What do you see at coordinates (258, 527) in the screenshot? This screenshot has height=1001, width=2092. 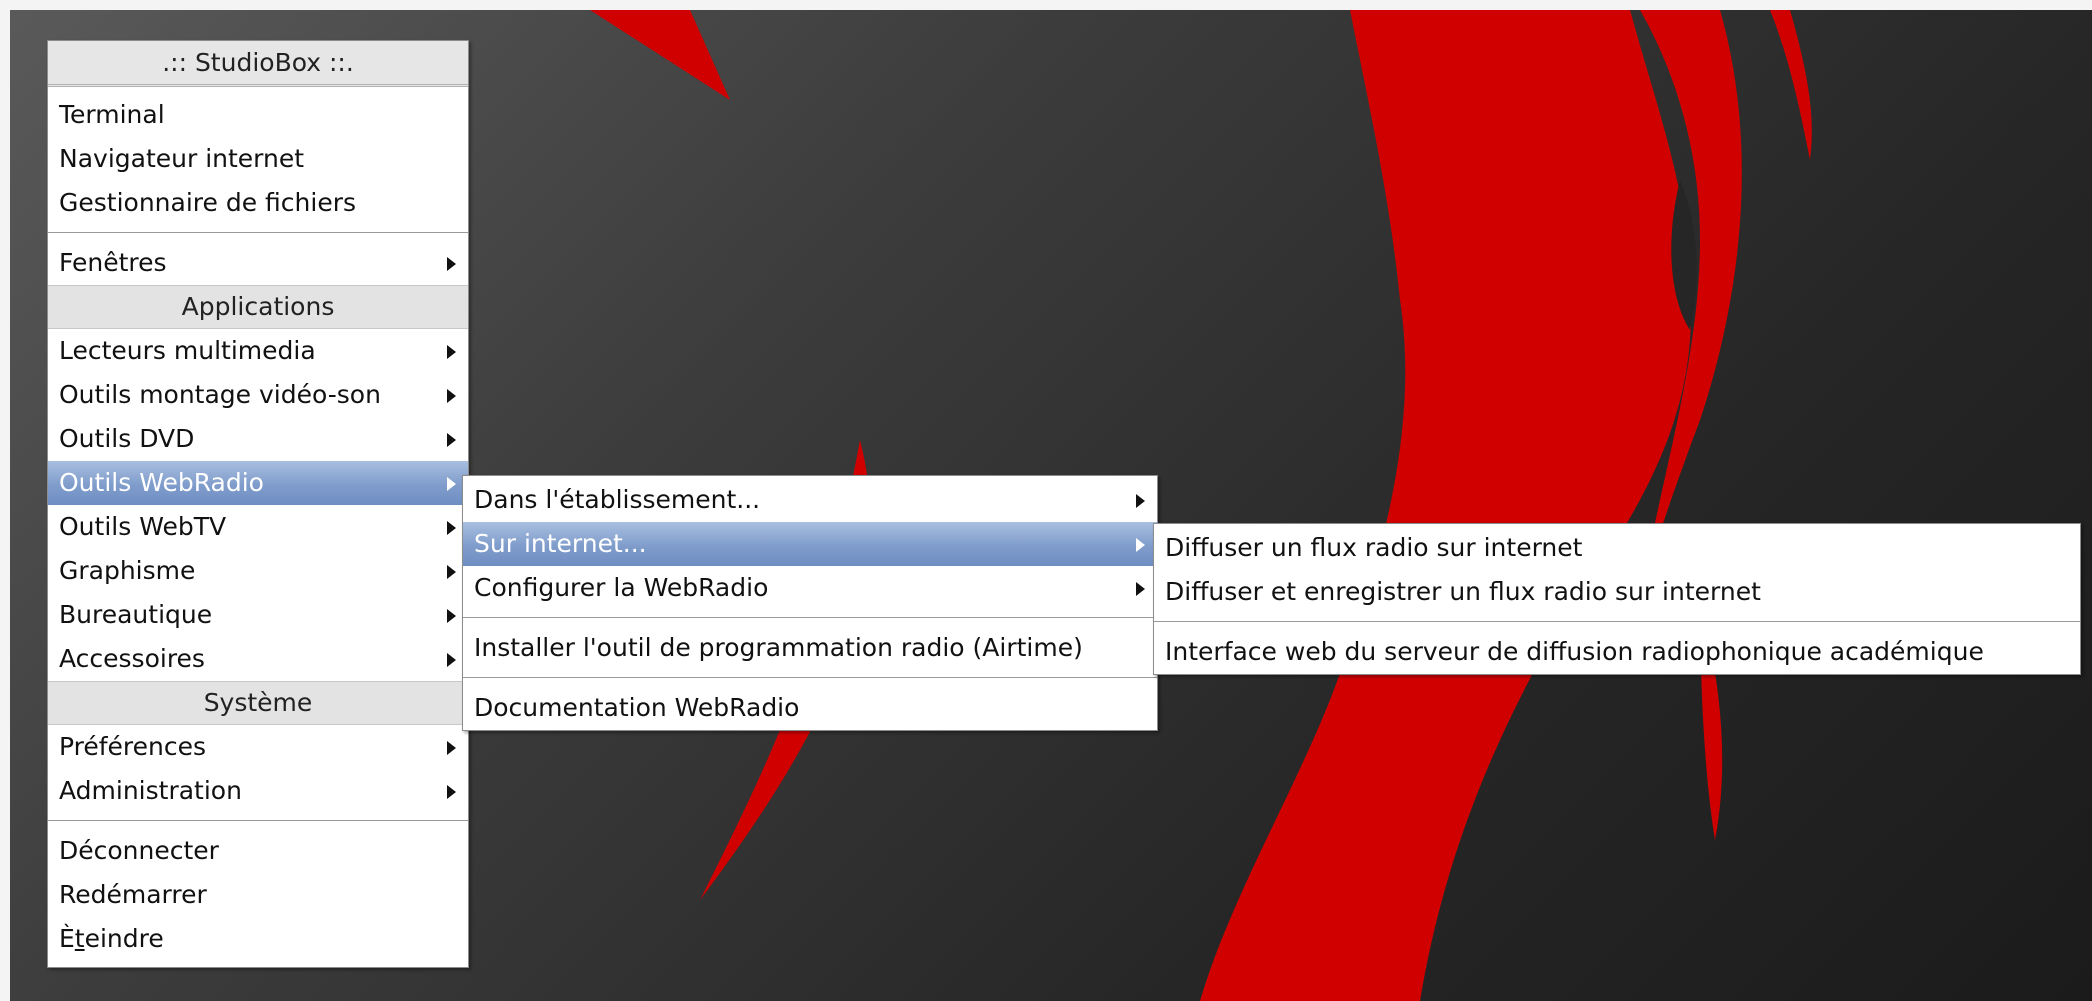 I see `menu-item-webtv-tools: Outils WebTV` at bounding box center [258, 527].